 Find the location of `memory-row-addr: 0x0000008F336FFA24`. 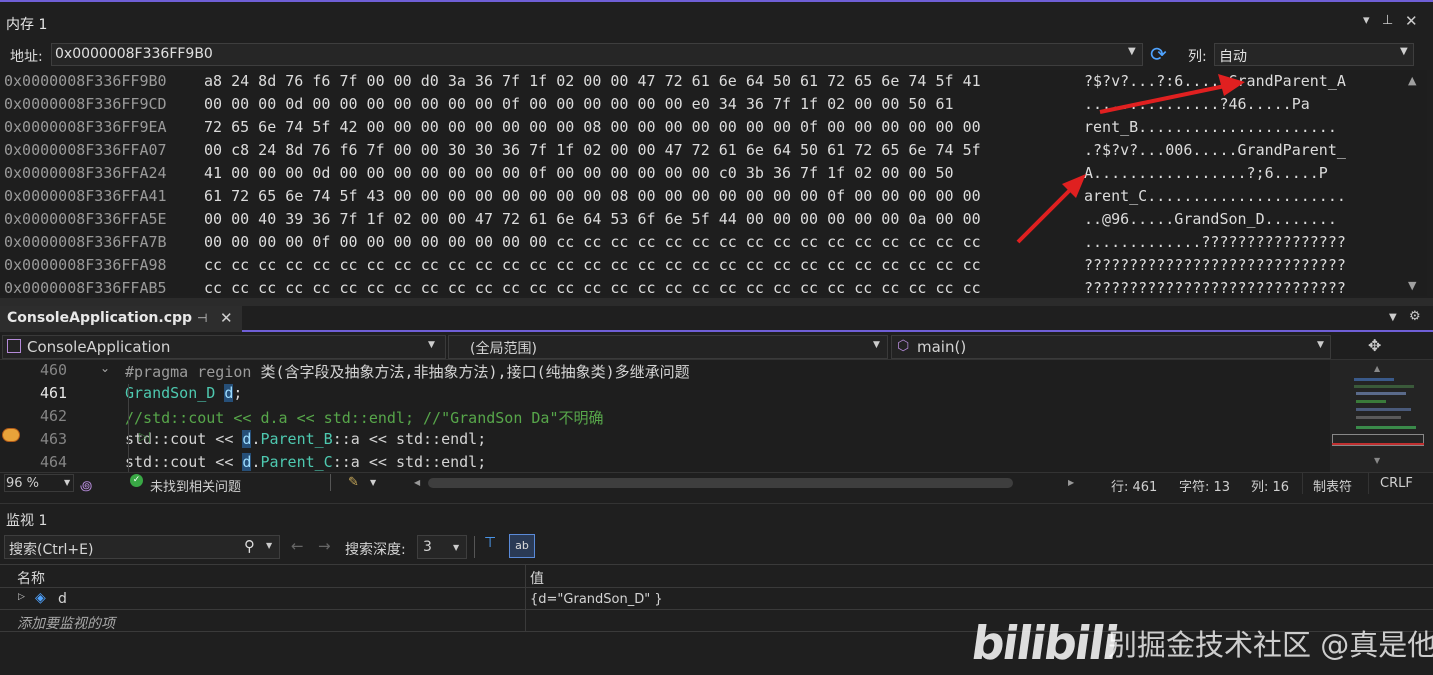

memory-row-addr: 0x0000008F336FFA24 is located at coordinates (85, 173).